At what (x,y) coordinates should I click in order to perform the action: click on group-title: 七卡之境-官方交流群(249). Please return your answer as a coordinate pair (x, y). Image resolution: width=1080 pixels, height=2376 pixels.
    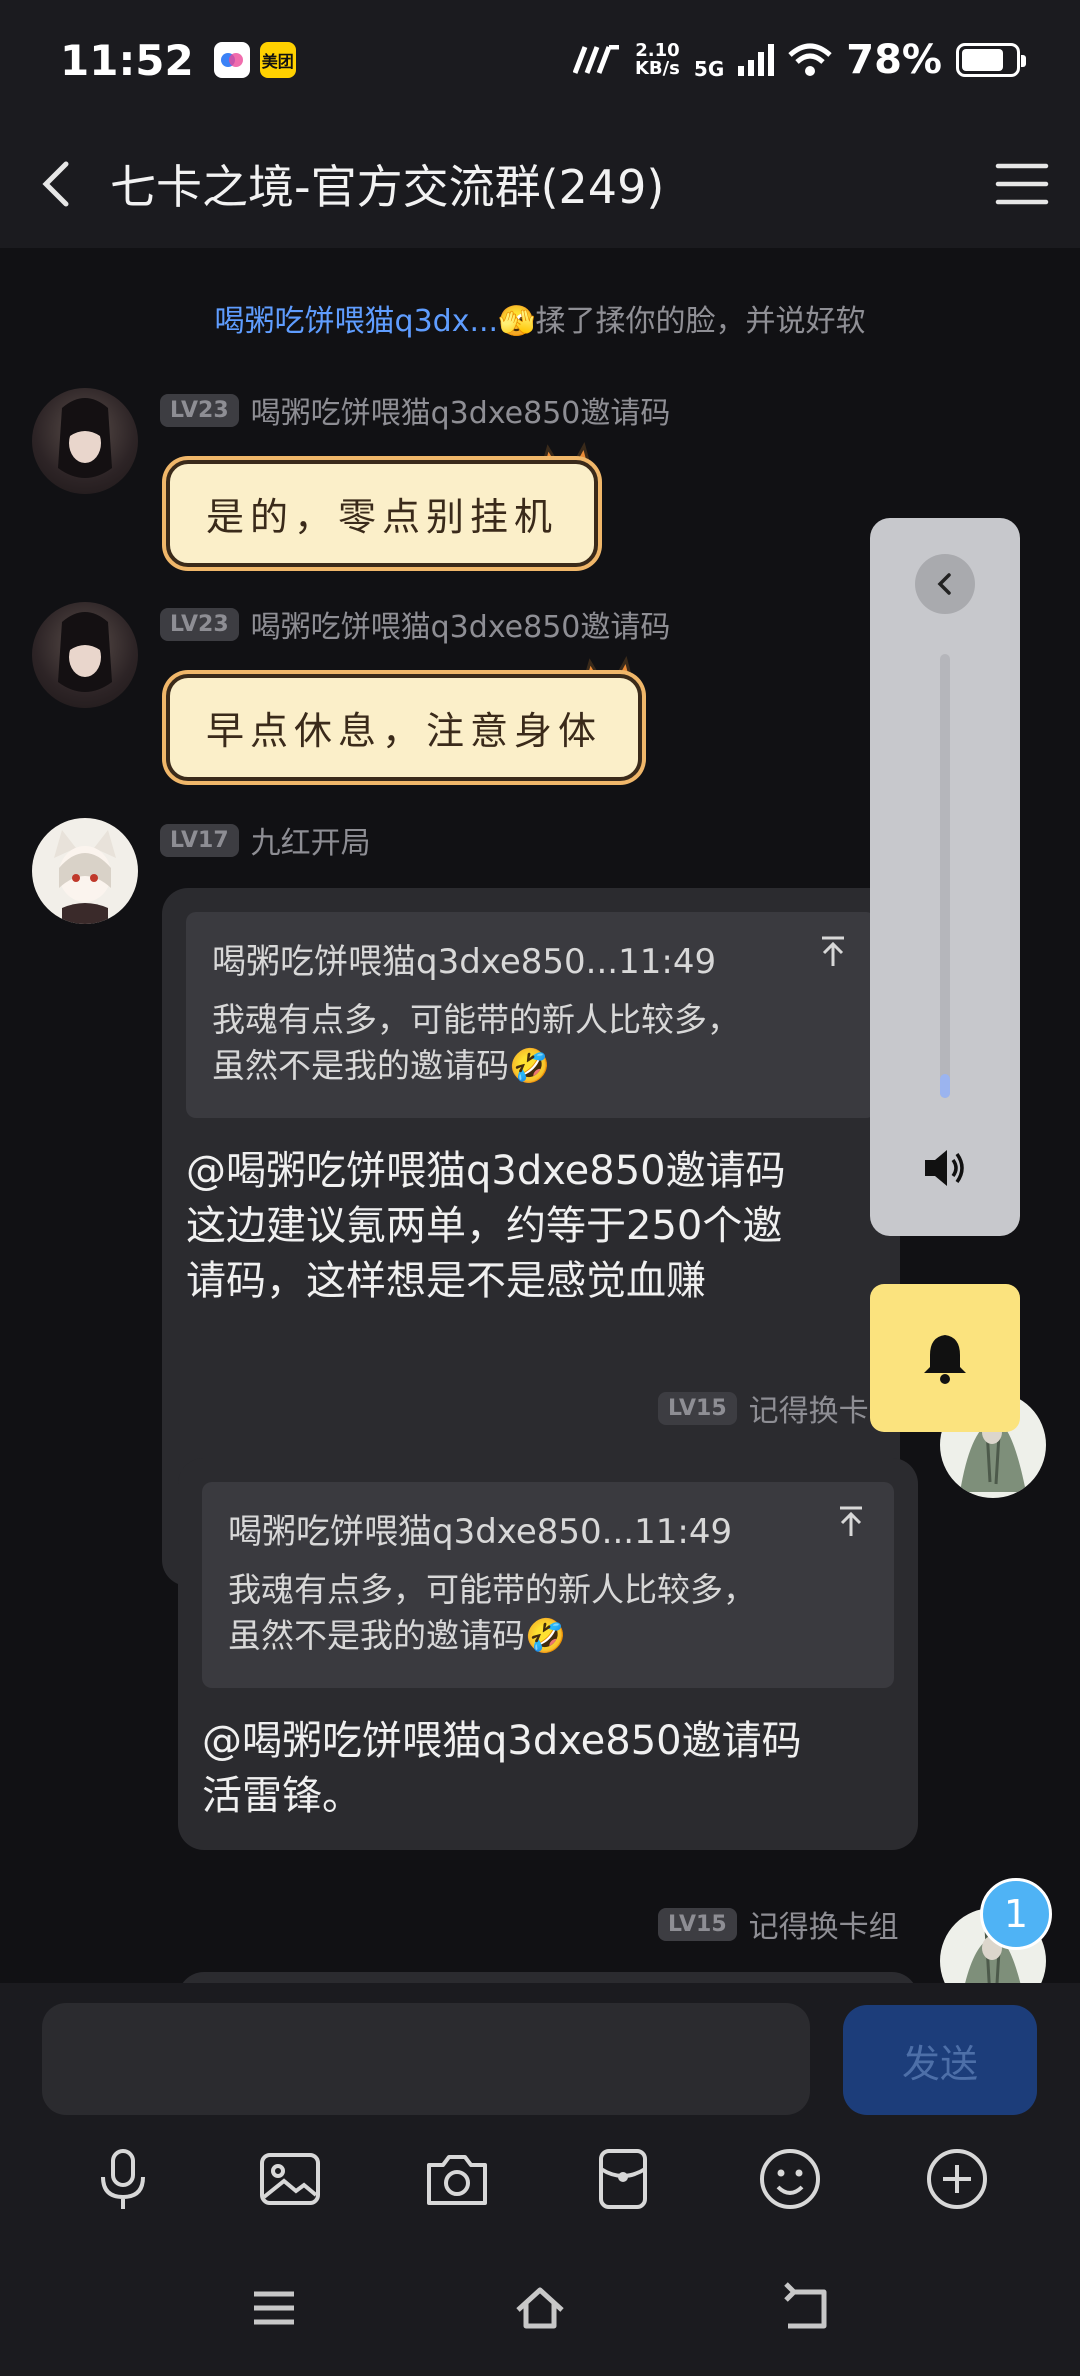
    Looking at the image, I should click on (387, 187).